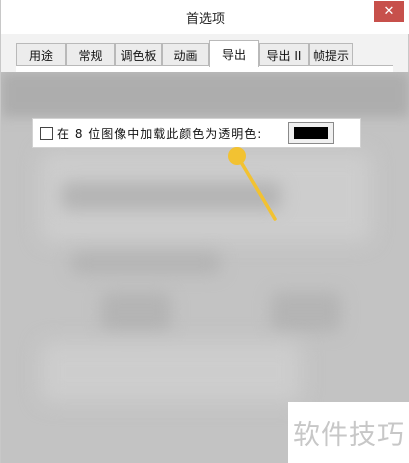 Image resolution: width=409 pixels, height=463 pixels. What do you see at coordinates (256, 188) in the screenshot?
I see `pointer-line` at bounding box center [256, 188].